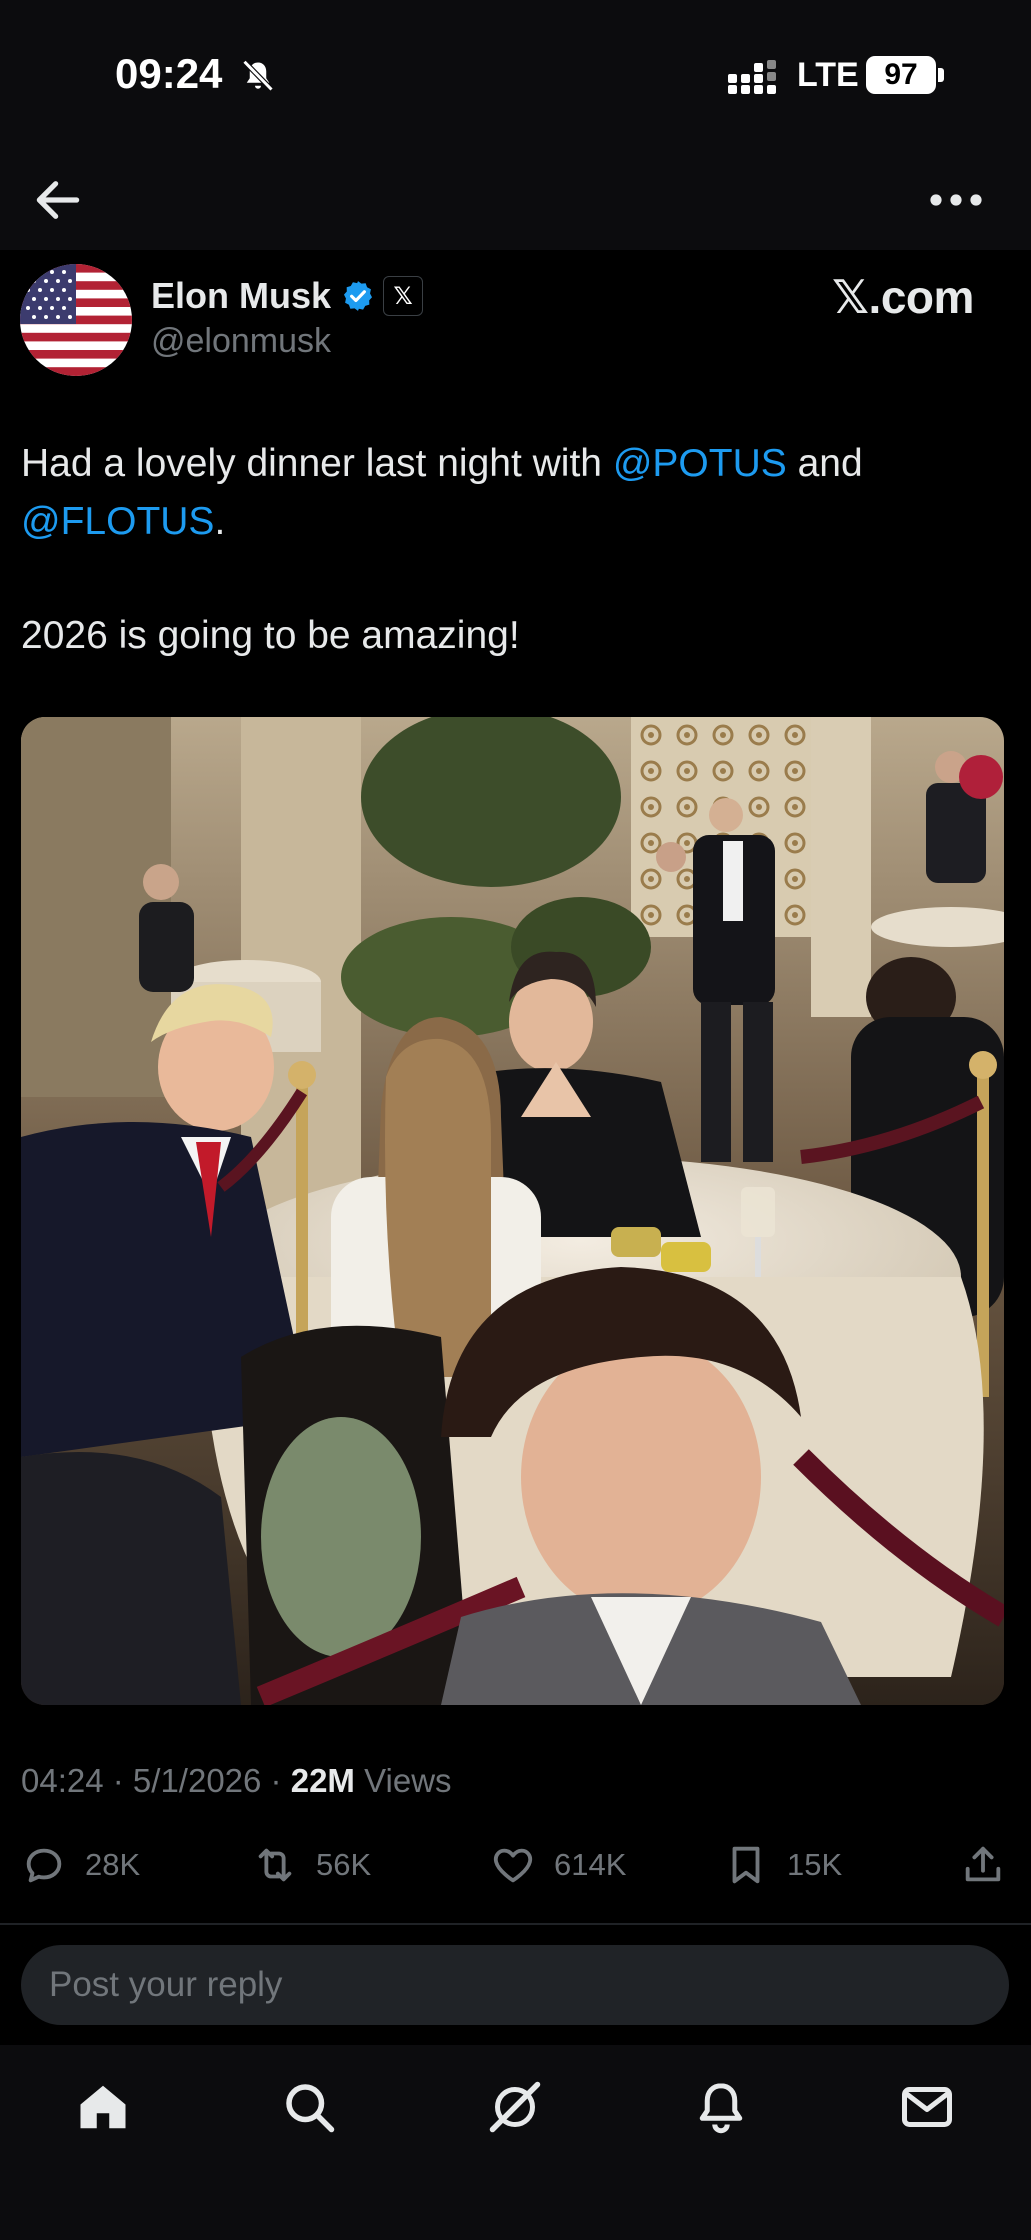  What do you see at coordinates (721, 2107) in the screenshot?
I see `bell-icon` at bounding box center [721, 2107].